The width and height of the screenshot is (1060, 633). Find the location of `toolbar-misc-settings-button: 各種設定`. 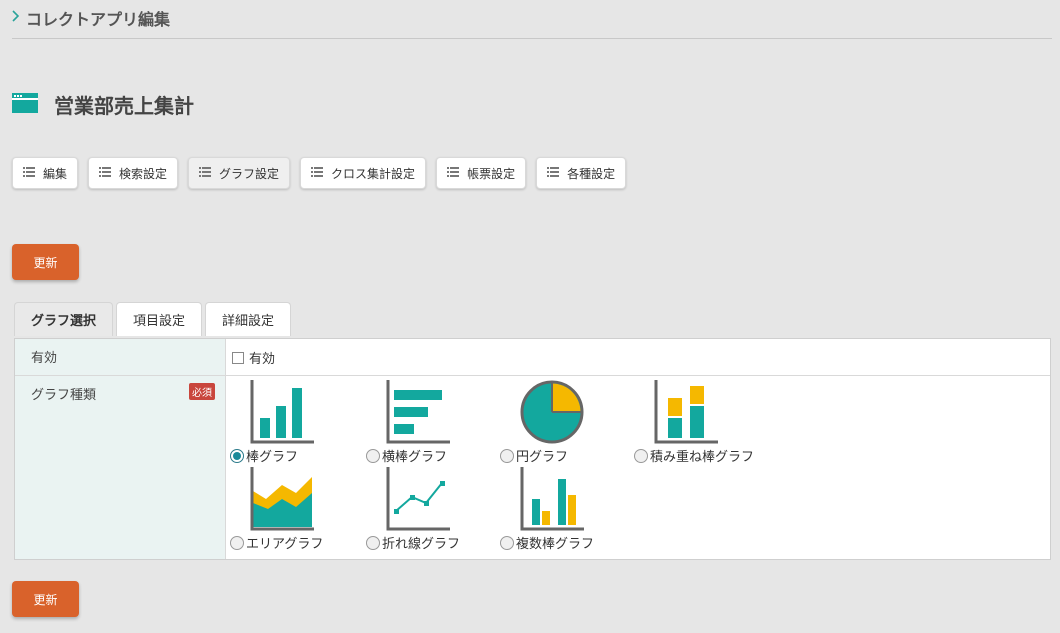

toolbar-misc-settings-button: 各種設定 is located at coordinates (581, 173).